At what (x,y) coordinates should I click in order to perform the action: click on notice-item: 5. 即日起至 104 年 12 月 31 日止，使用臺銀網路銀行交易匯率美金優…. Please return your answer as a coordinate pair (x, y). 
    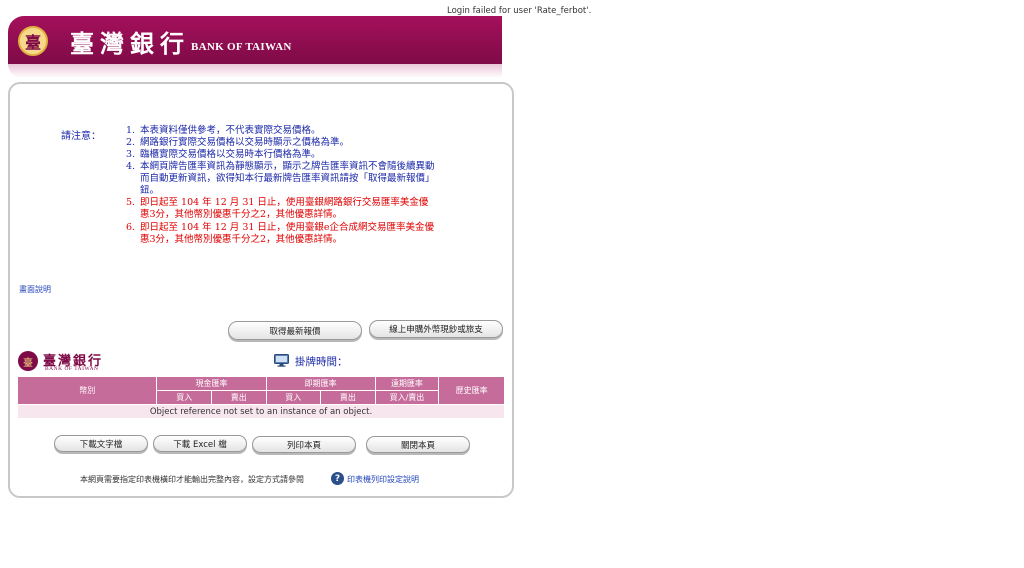
    Looking at the image, I should click on (281, 209).